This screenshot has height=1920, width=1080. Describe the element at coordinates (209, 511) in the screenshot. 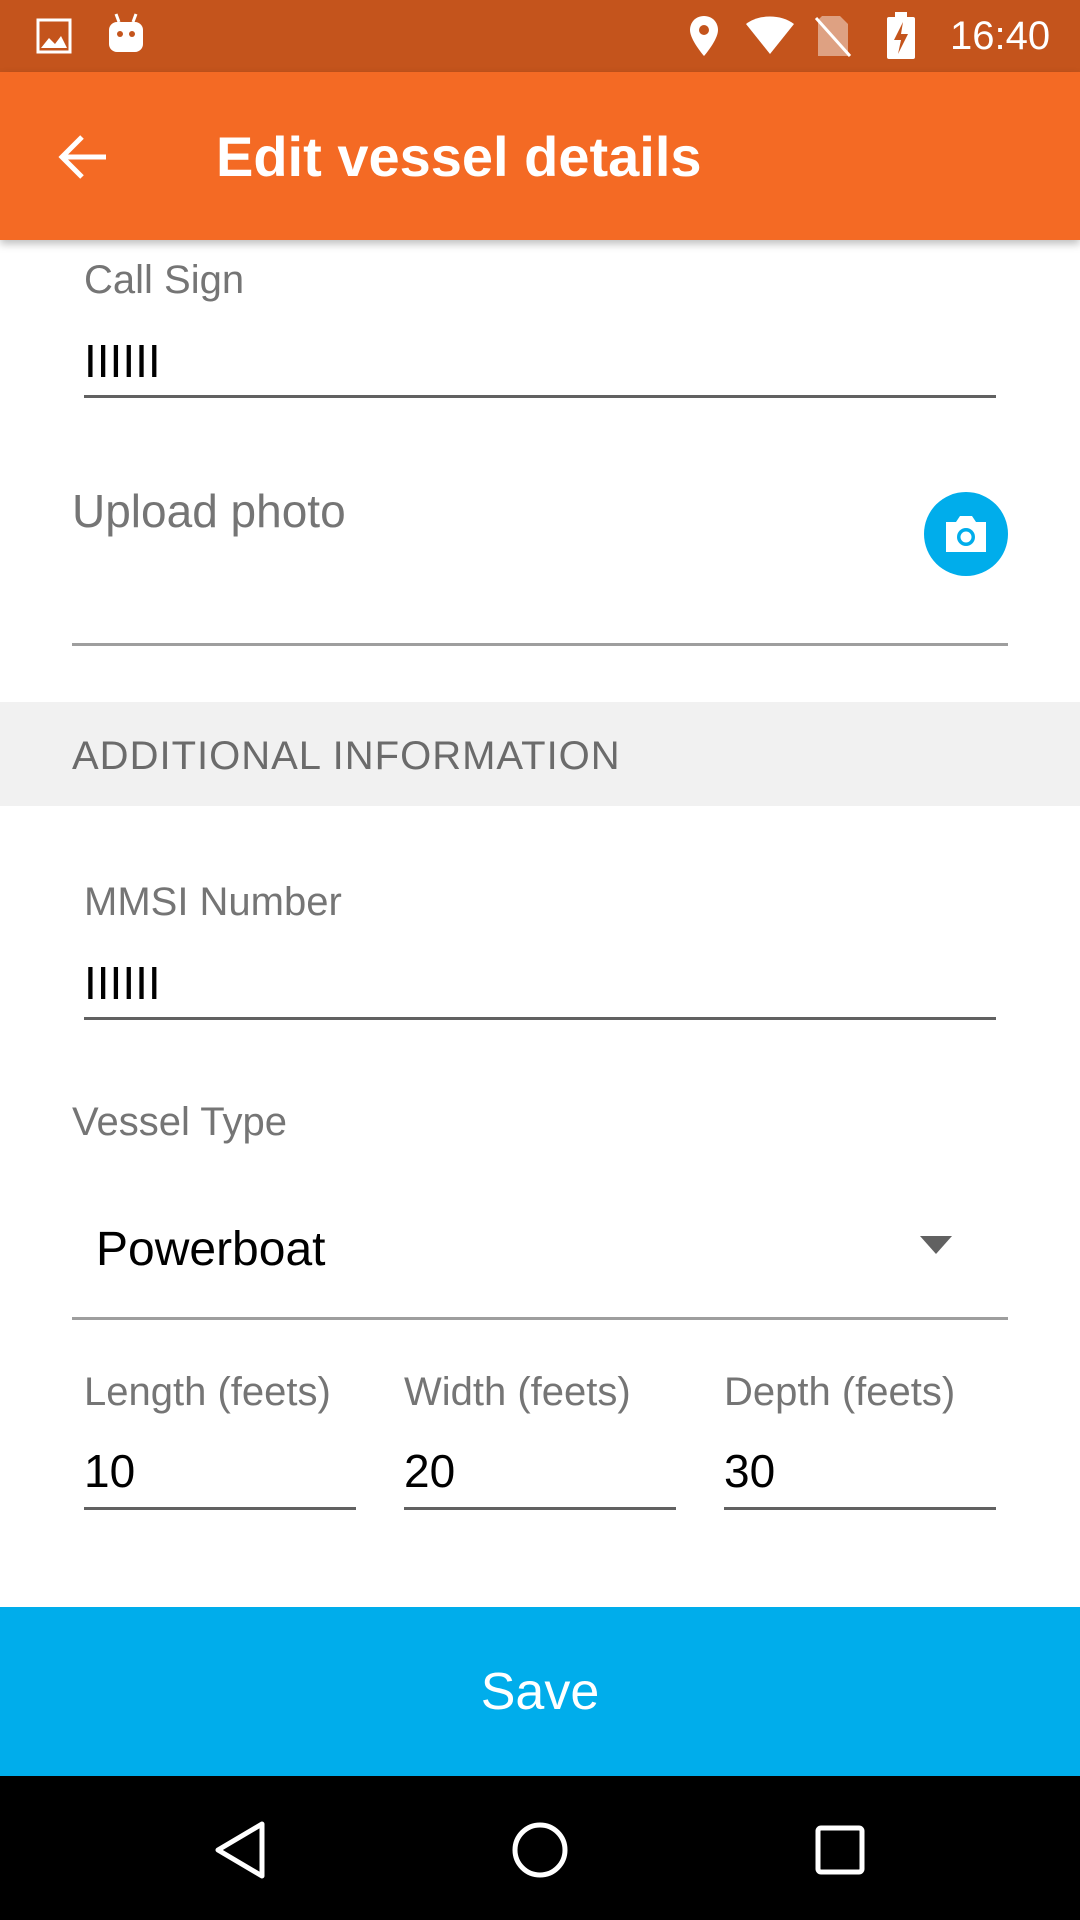

I see `upload-photo-label: Upload photo` at that location.